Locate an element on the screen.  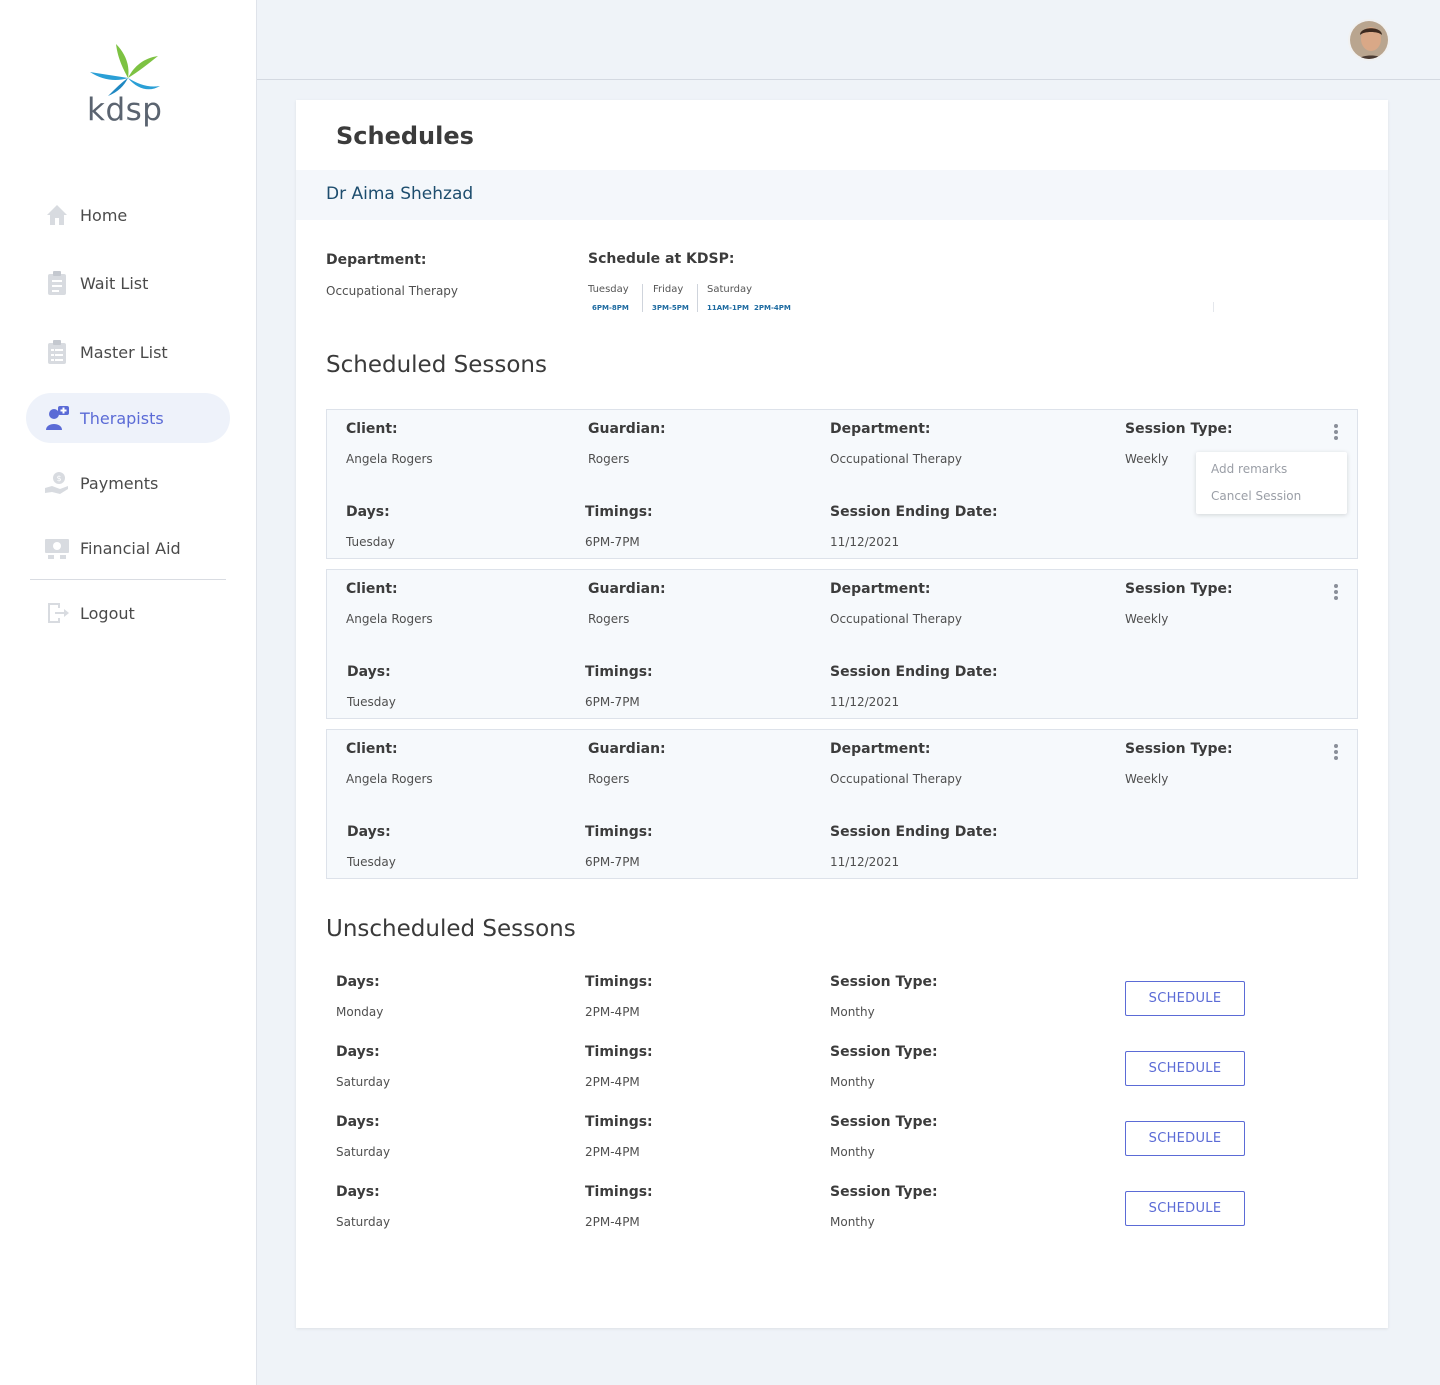
timings-value: 6PM-7PM is located at coordinates (612, 542).